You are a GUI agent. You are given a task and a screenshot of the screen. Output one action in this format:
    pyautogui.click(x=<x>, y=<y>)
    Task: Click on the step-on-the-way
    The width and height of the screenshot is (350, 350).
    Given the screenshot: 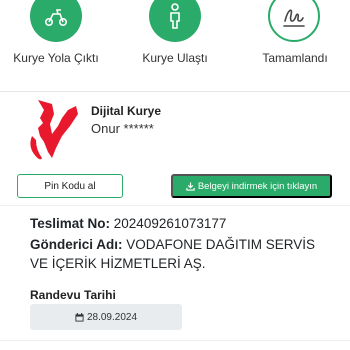 What is the action you would take?
    pyautogui.click(x=56, y=21)
    